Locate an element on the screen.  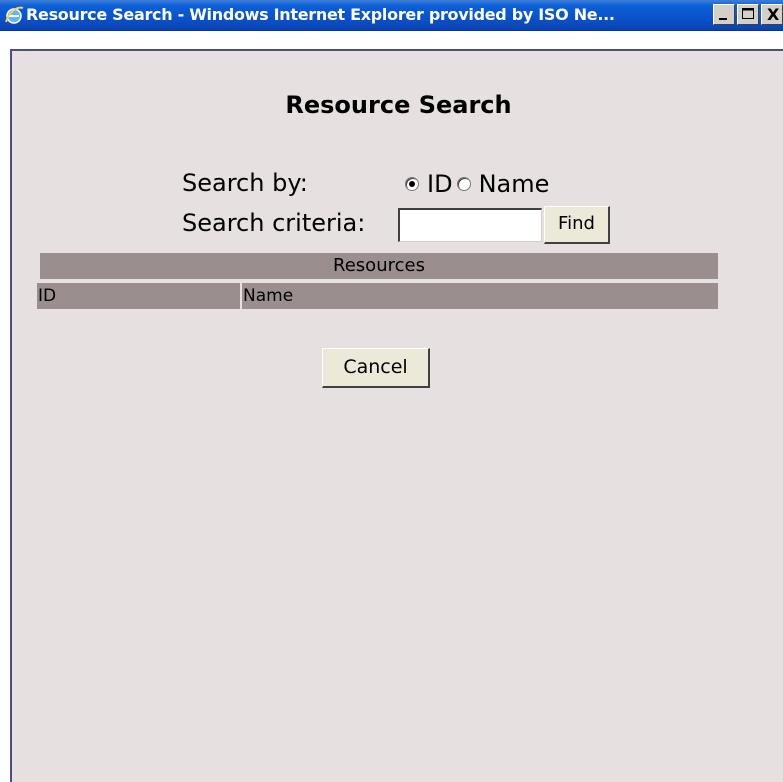
minimize-icon is located at coordinates (723, 19).